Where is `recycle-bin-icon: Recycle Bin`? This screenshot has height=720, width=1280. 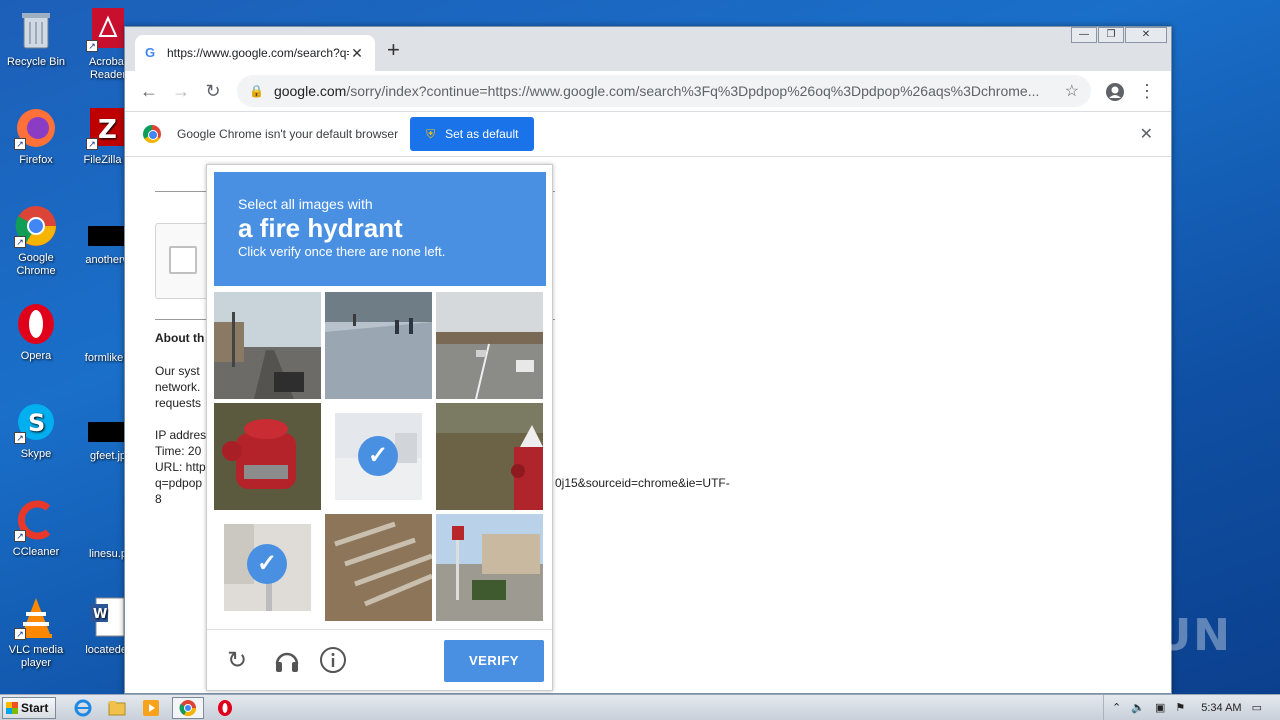 recycle-bin-icon: Recycle Bin is located at coordinates (36, 38).